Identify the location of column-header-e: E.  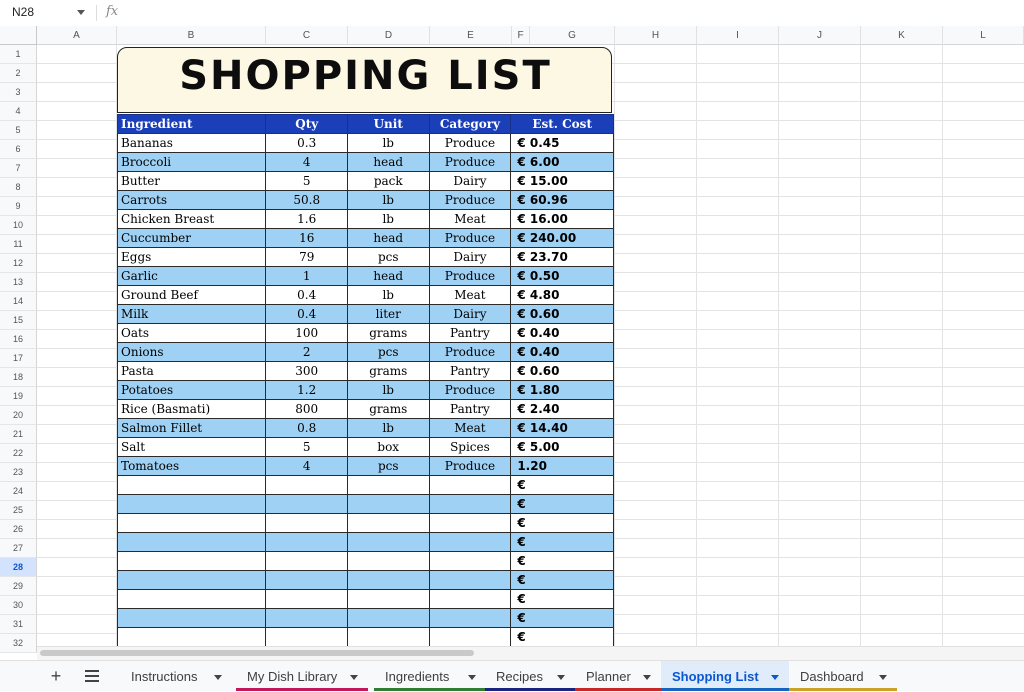
(471, 35).